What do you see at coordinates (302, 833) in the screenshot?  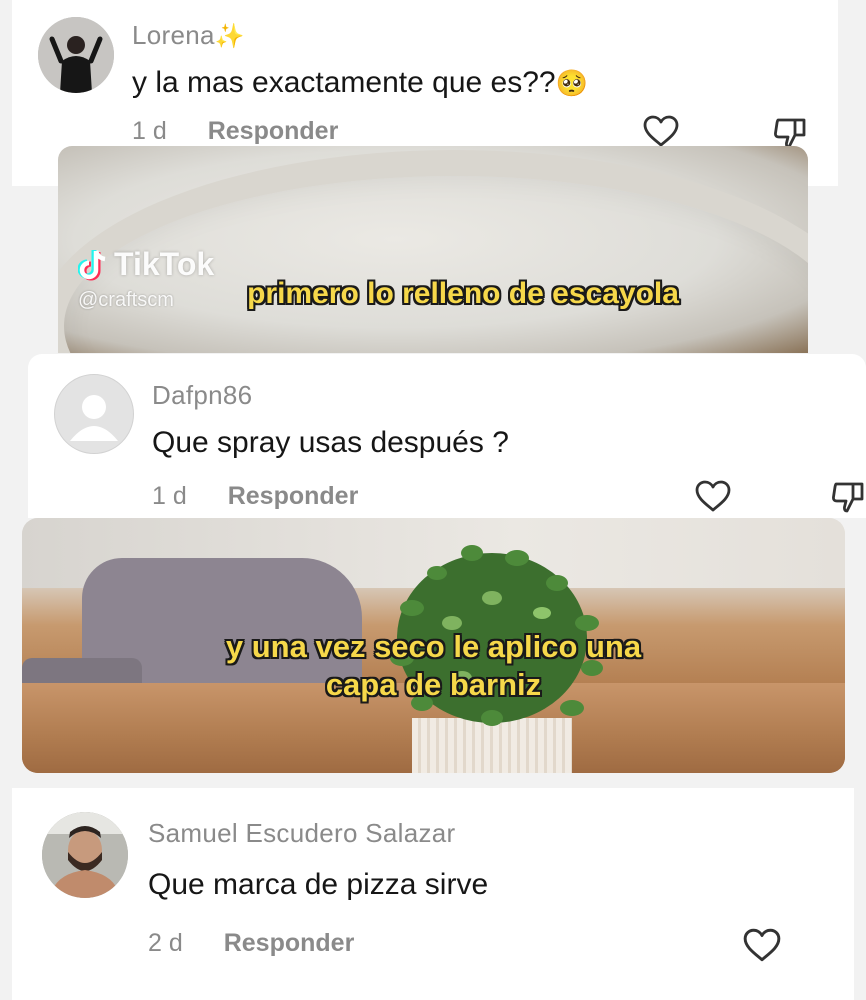 I see `comment-username: Samuel Escudero Salazar` at bounding box center [302, 833].